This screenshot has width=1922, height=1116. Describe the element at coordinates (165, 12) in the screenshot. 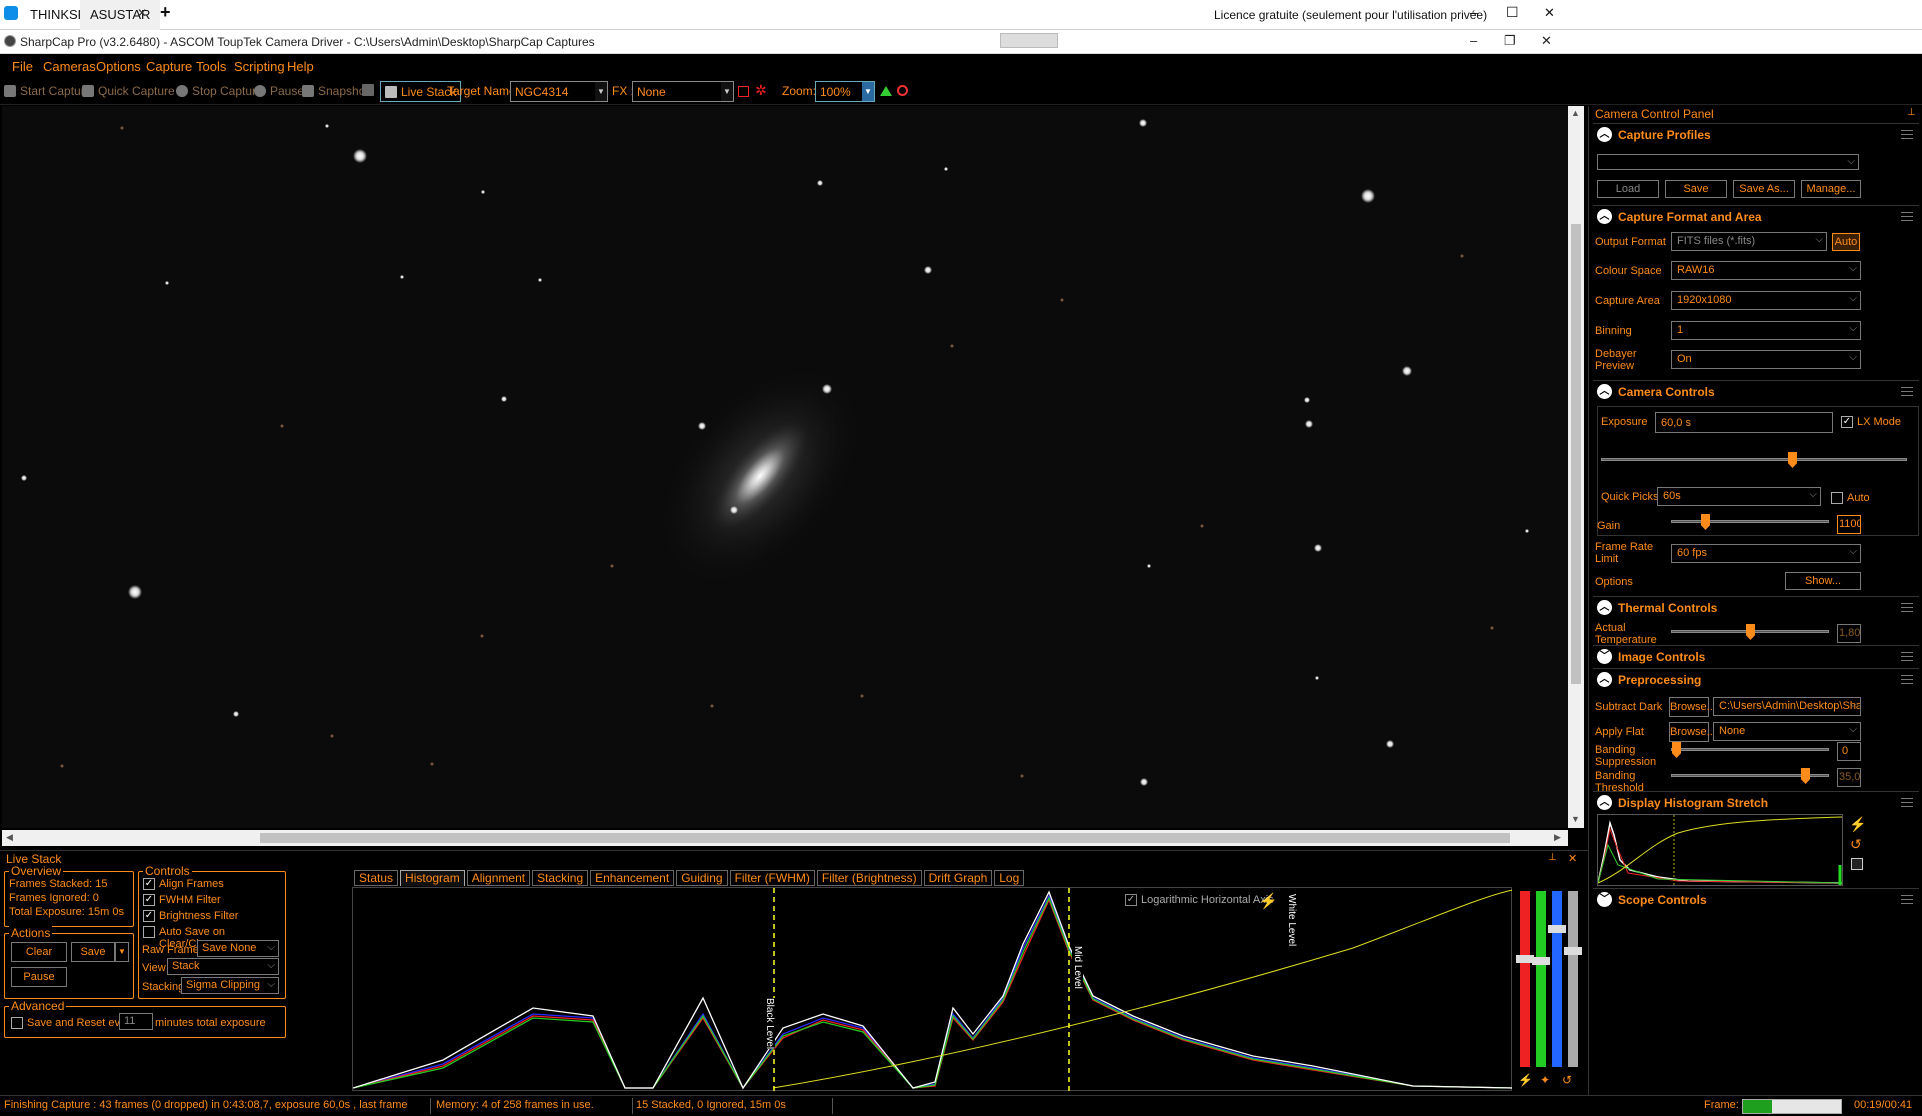

I see `add-tab-button: +` at that location.